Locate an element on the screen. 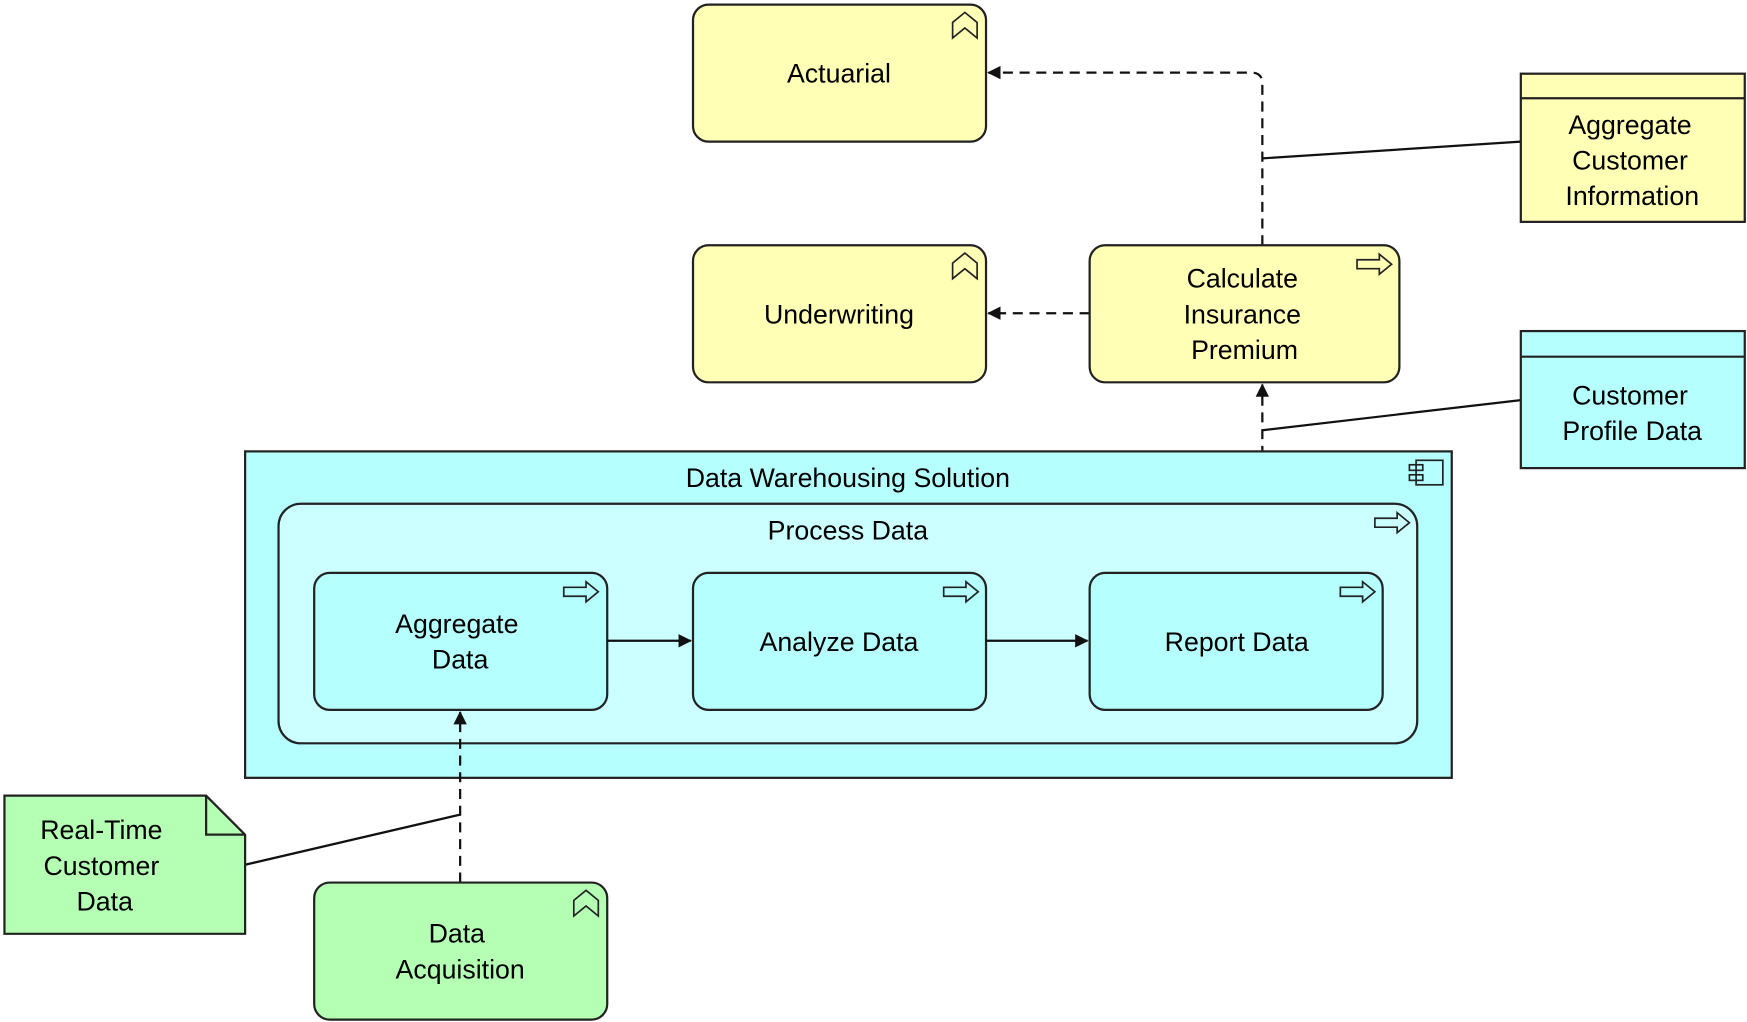  customer-profile-data-node: Customer Profile Data is located at coordinates (1632, 399).